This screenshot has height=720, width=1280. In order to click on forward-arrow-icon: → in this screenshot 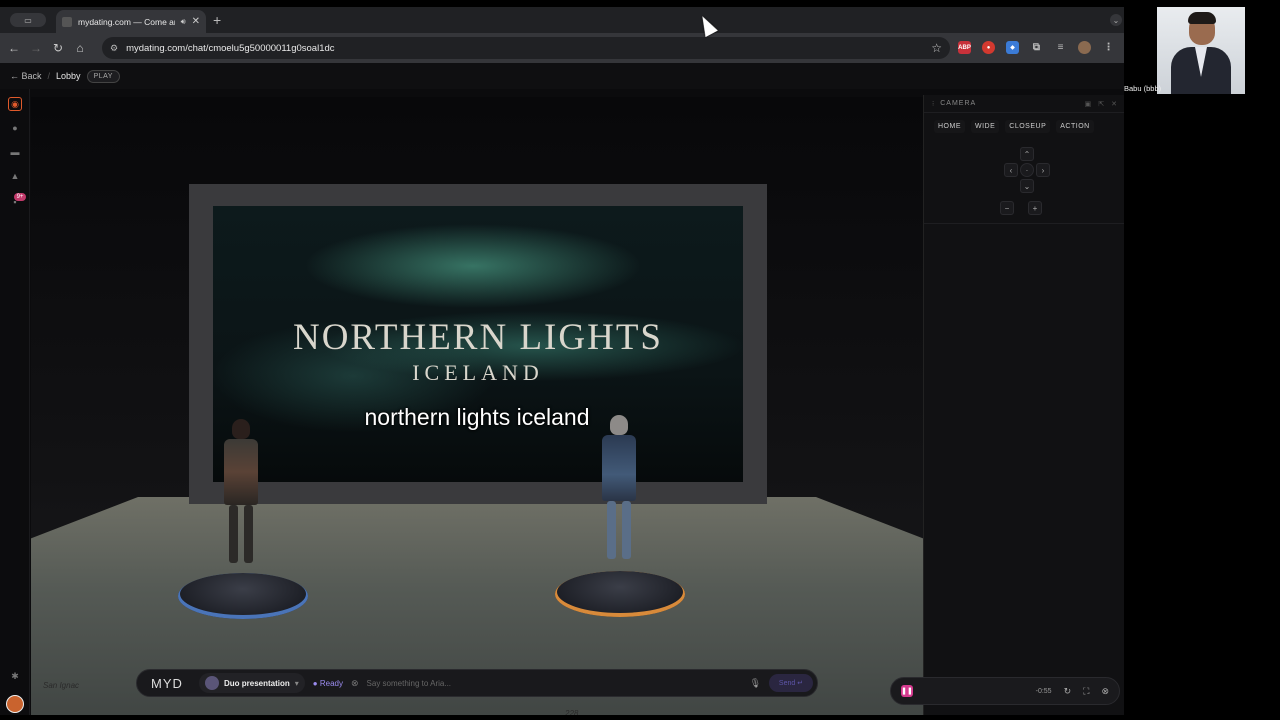, I will do `click(36, 48)`.